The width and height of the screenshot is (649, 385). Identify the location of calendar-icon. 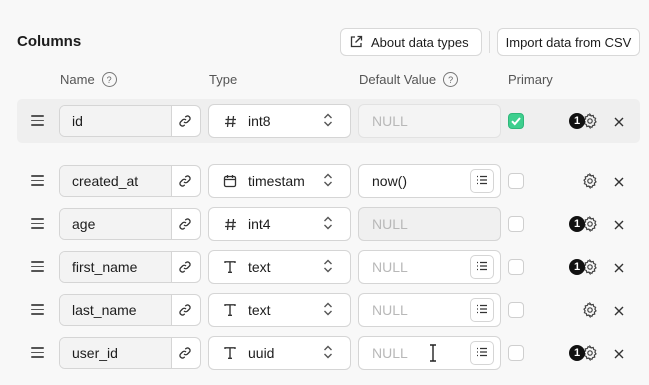
(230, 181).